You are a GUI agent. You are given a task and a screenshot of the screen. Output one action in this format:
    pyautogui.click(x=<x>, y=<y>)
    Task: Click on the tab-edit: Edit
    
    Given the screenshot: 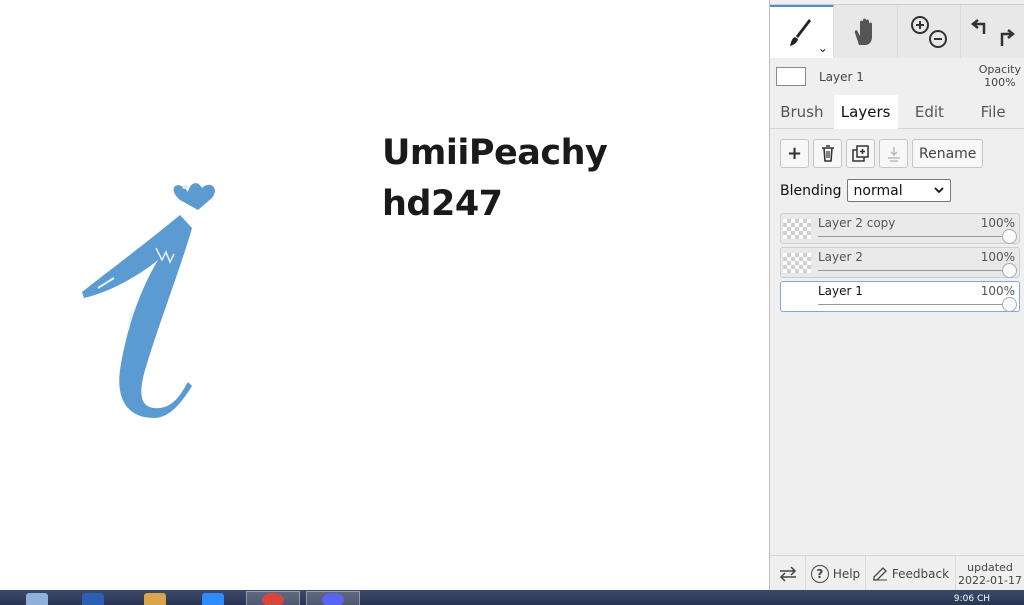 What is the action you would take?
    pyautogui.click(x=930, y=112)
    